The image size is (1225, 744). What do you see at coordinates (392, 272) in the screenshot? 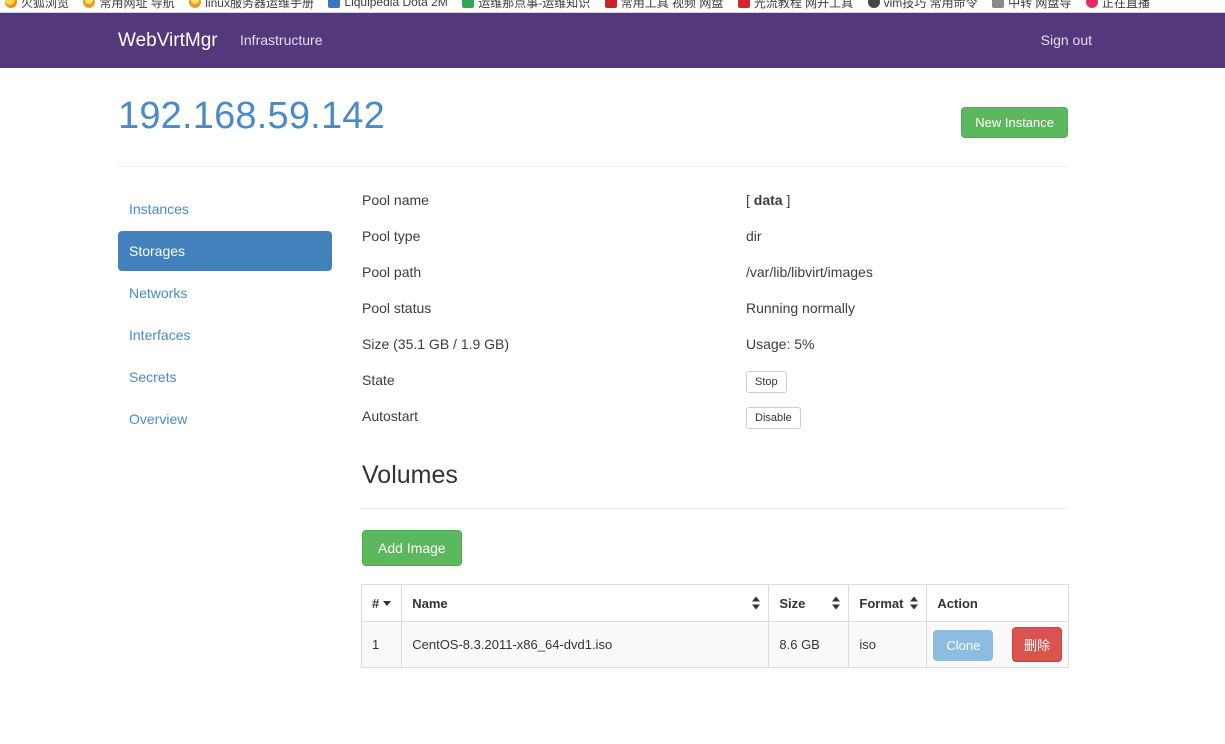
I see `pool-path-label: Pool path` at bounding box center [392, 272].